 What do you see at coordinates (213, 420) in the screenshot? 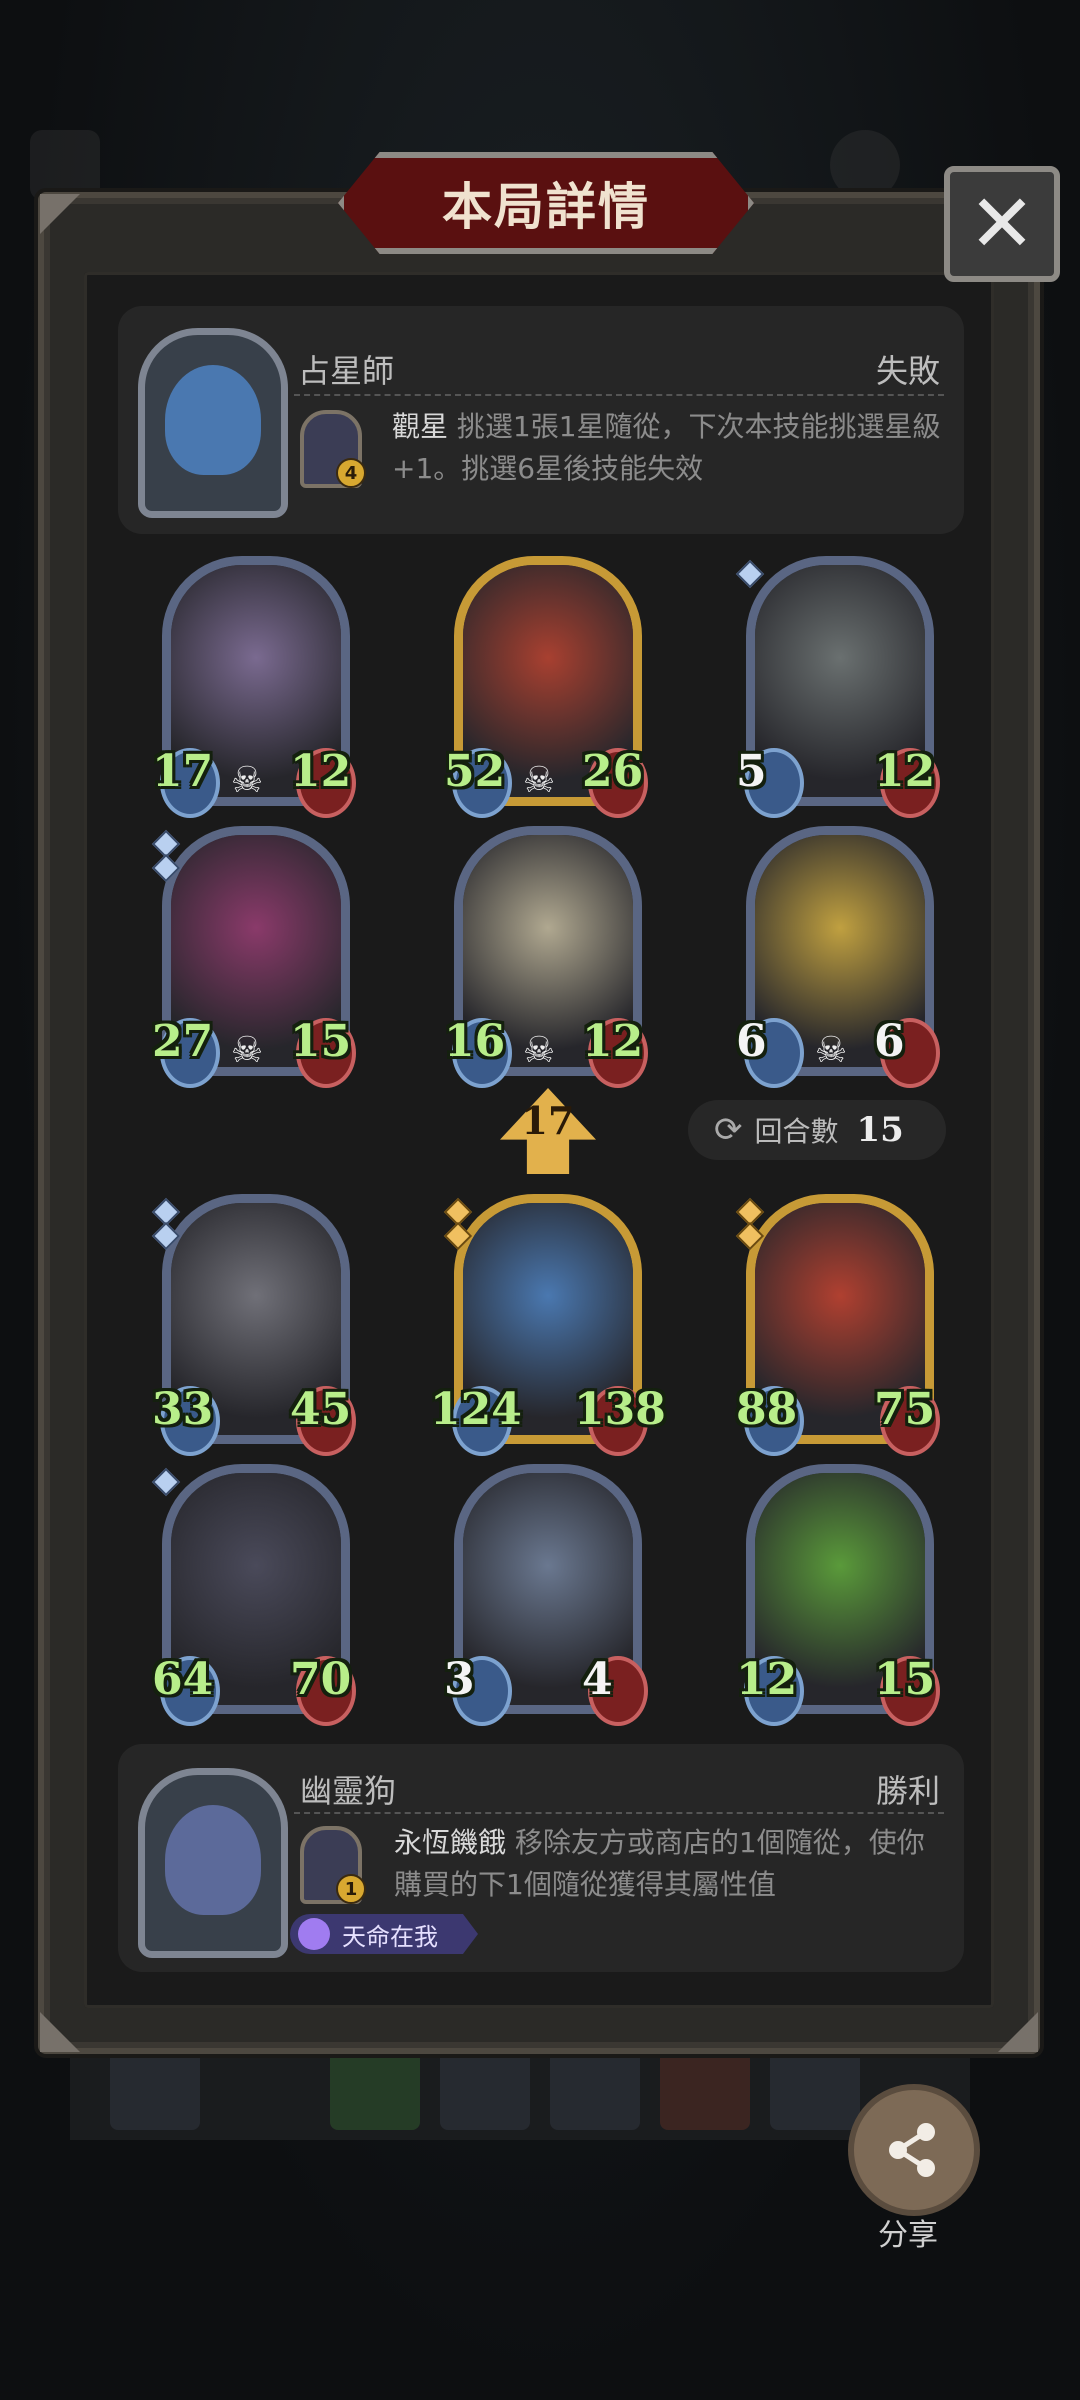
I see `astrologer-face` at bounding box center [213, 420].